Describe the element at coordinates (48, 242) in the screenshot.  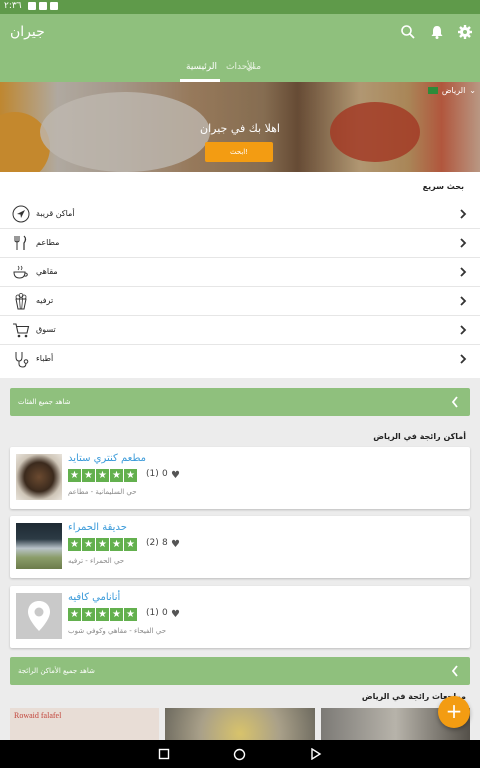
I see `quick-item-label: مطاعم` at that location.